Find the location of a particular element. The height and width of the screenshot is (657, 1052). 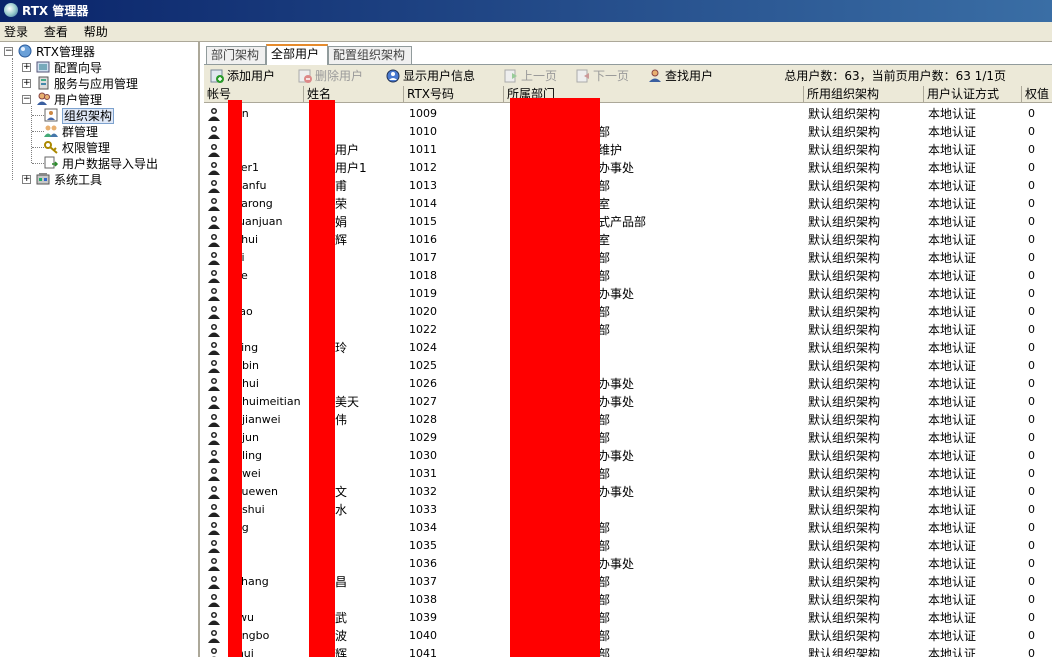

rtx-number-cell: 1030 is located at coordinates (423, 455).